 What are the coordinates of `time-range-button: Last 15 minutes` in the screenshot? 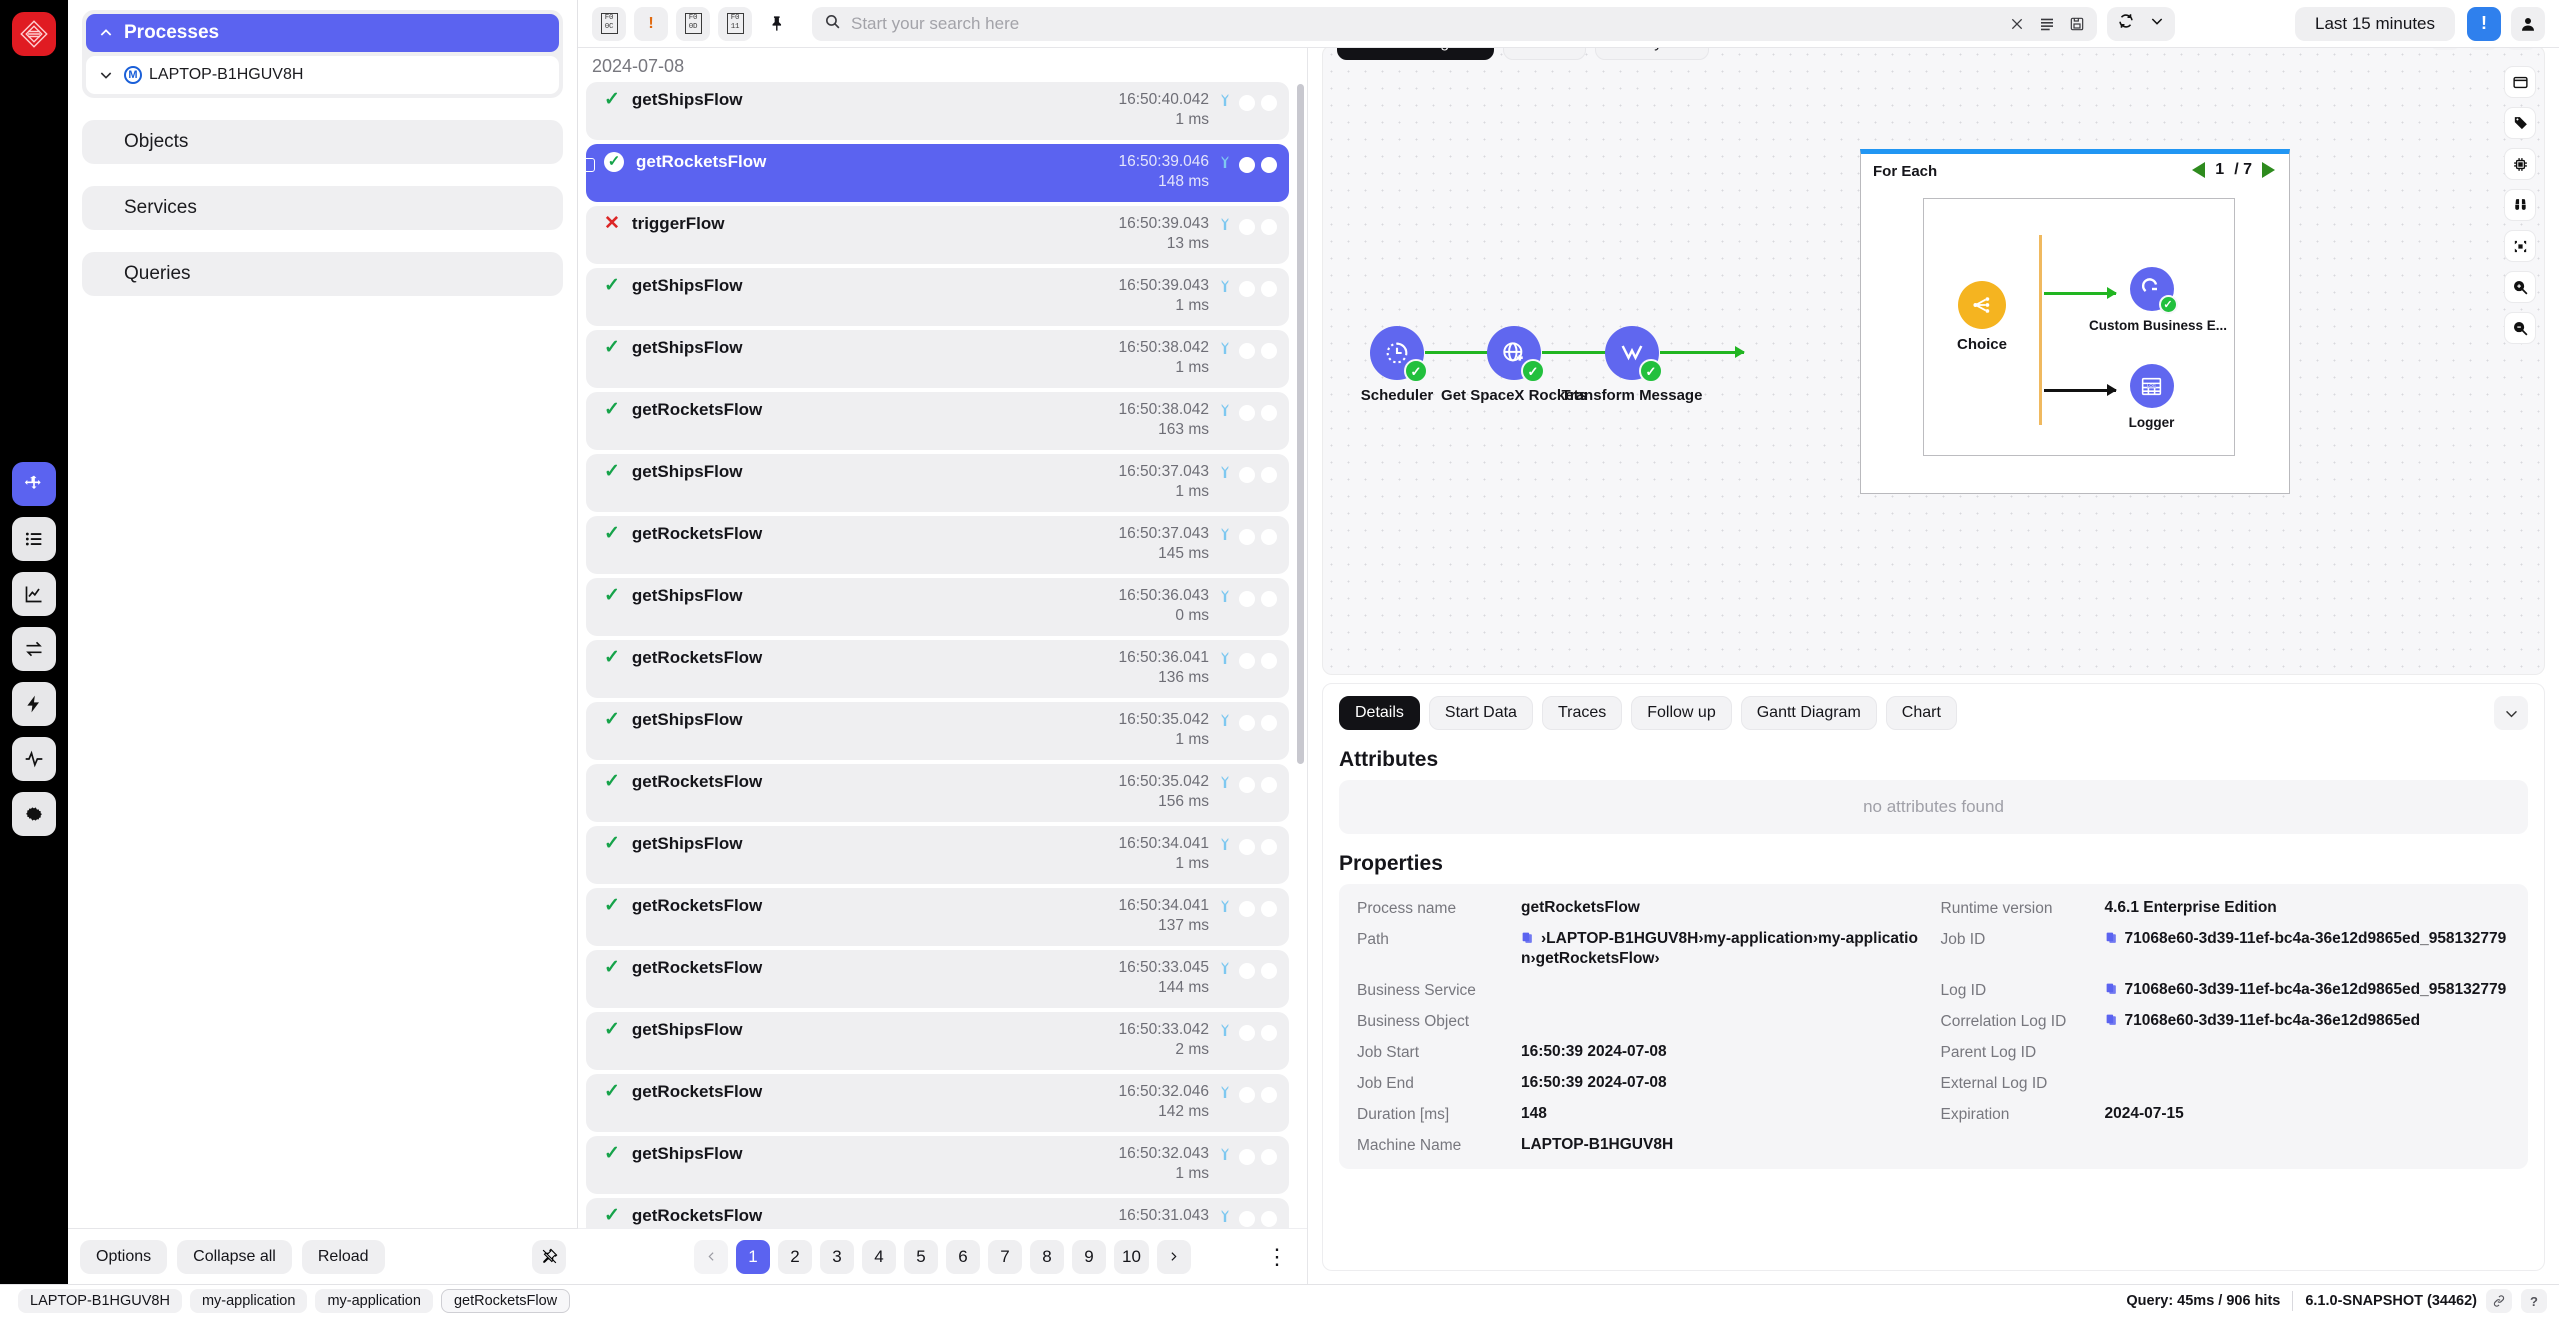 It's located at (2374, 23).